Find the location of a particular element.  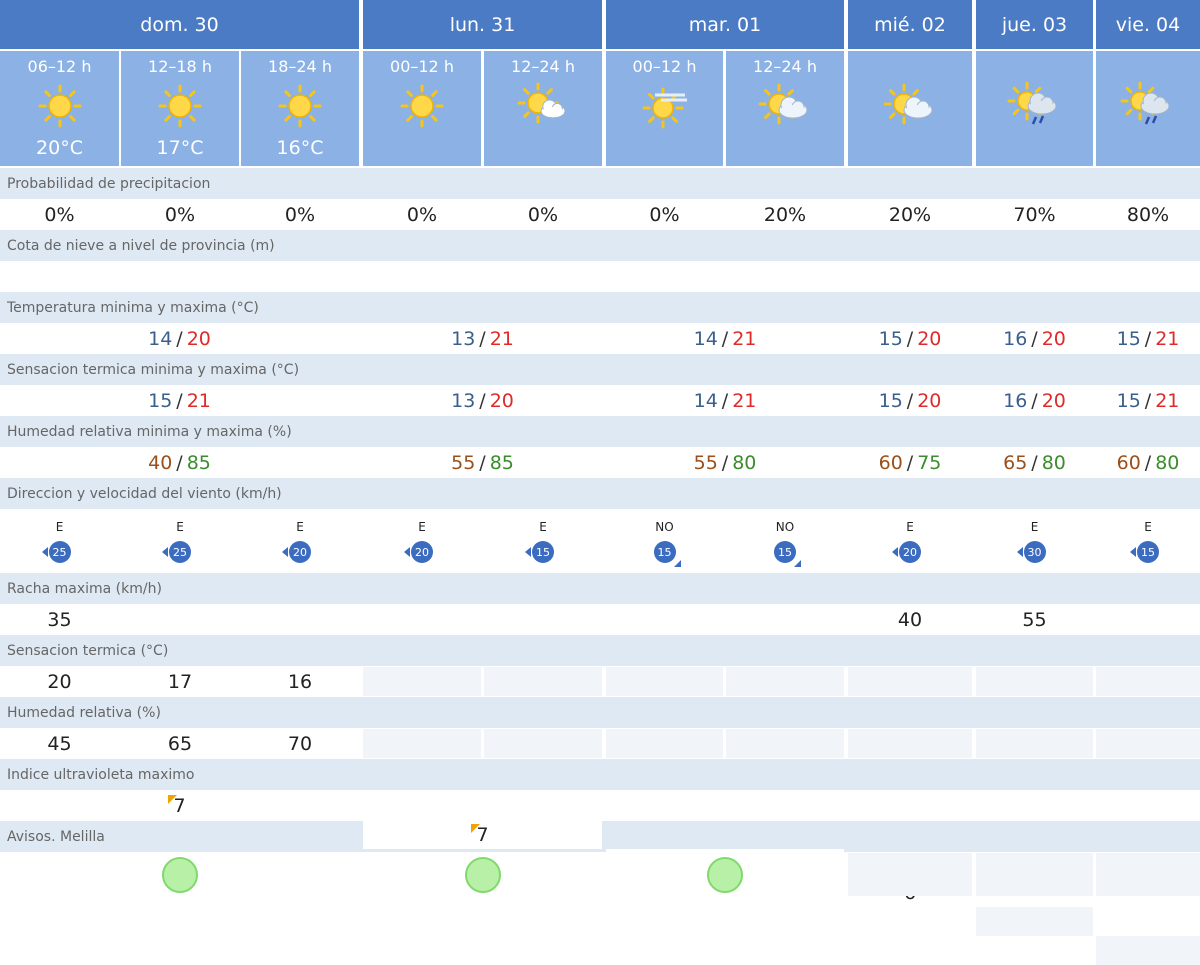

wind-speed: 30 is located at coordinates (1034, 552).